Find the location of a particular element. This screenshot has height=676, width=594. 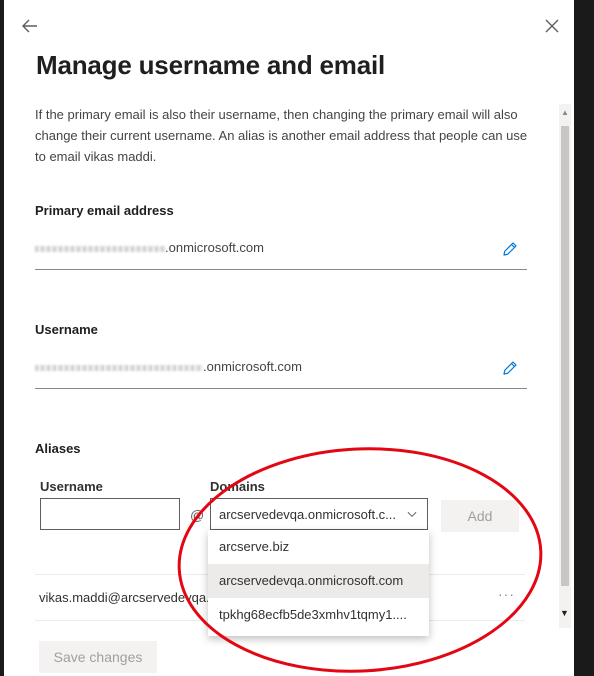

scroll-thumb is located at coordinates (565, 356).